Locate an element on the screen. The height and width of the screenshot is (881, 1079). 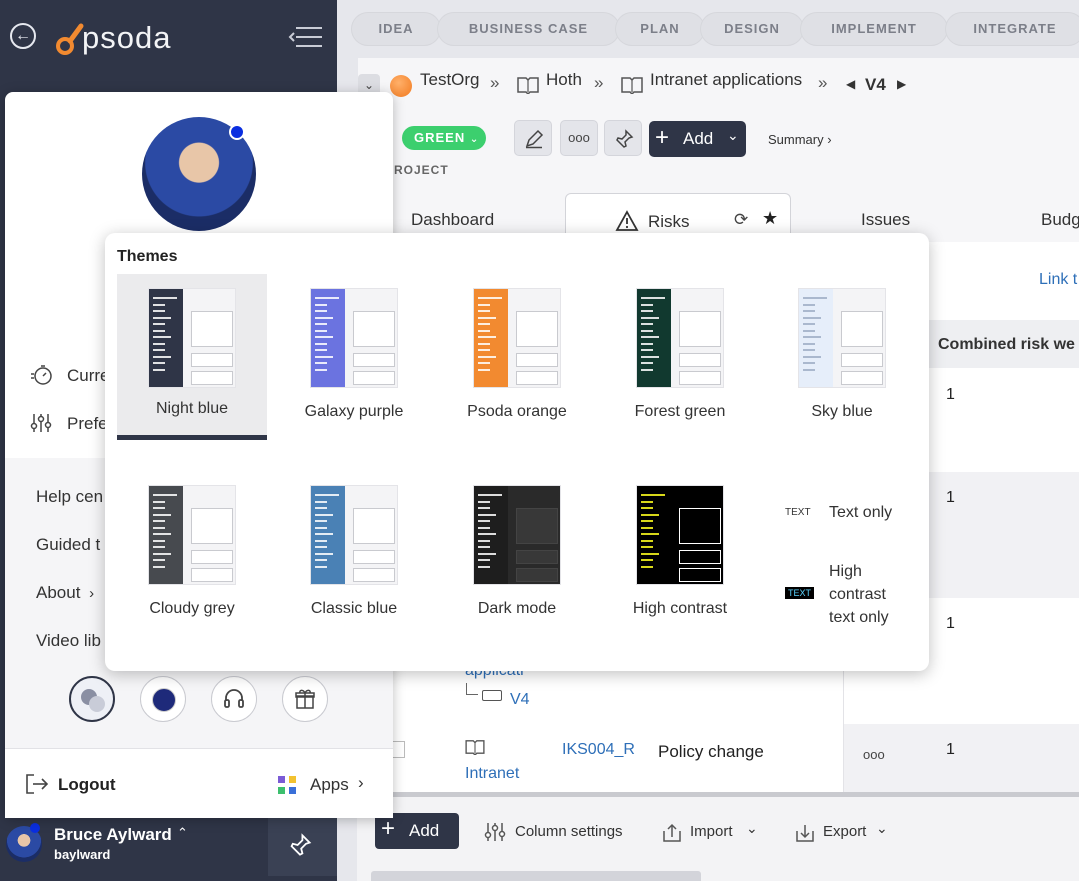
language-button is located at coordinates (163, 699).